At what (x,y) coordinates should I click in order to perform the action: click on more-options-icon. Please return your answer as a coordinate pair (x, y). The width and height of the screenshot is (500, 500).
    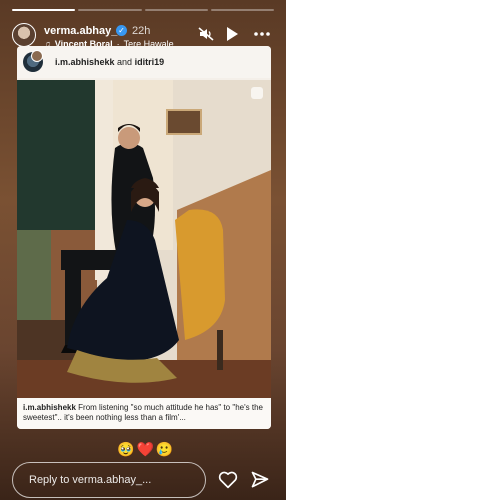
    Looking at the image, I should click on (262, 34).